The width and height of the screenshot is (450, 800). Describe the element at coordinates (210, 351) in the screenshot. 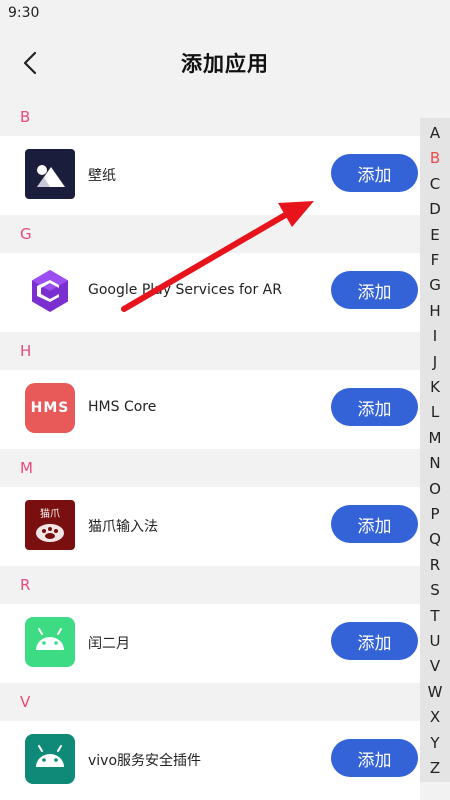

I see `section-header-h: H` at that location.